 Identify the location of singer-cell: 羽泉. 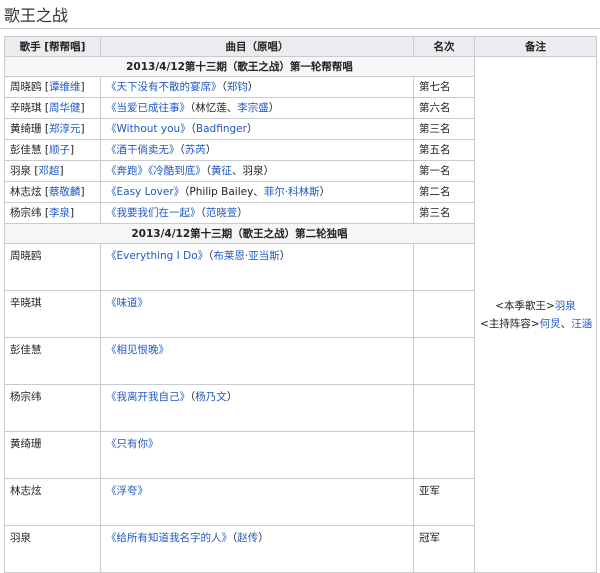
(52, 549).